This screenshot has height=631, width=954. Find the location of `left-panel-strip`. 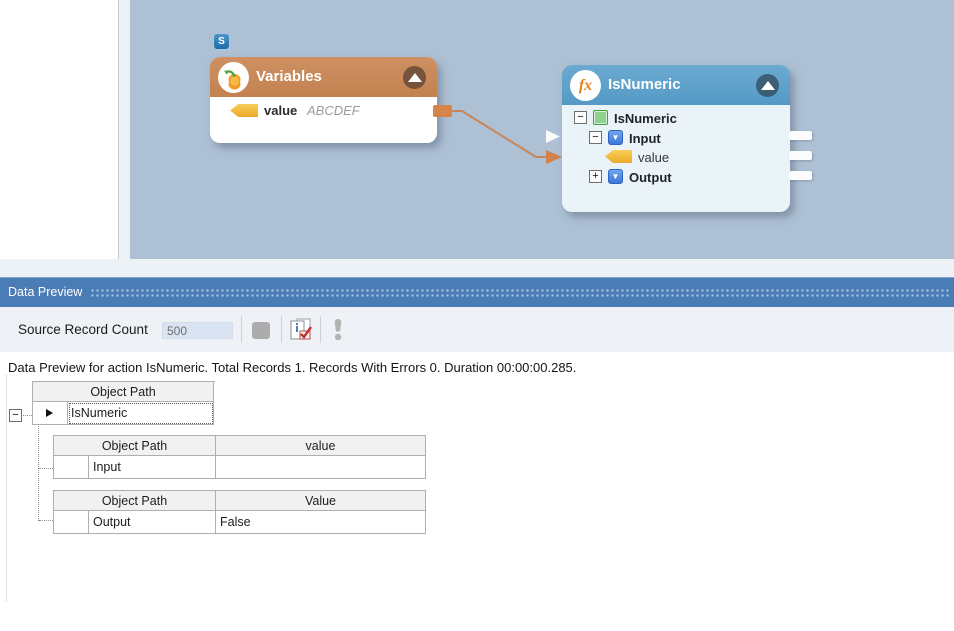

left-panel-strip is located at coordinates (124, 129).